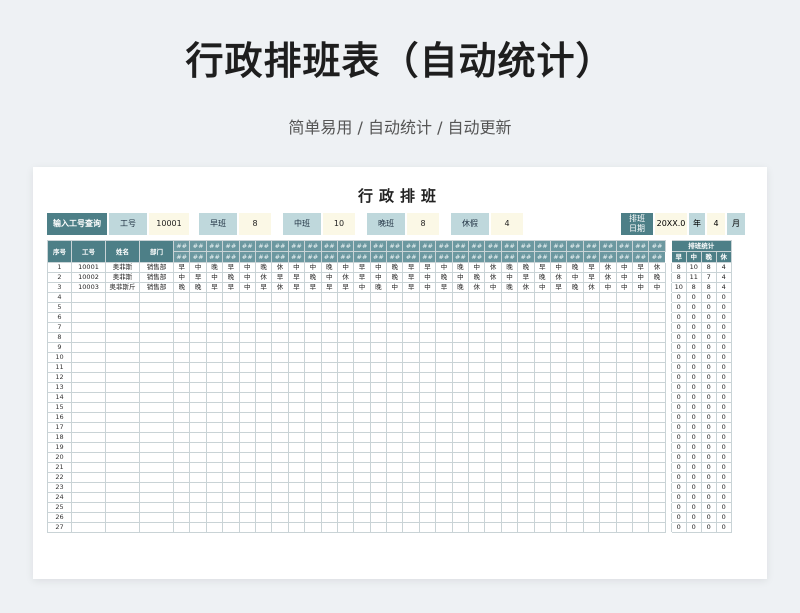 Image resolution: width=800 pixels, height=613 pixels. What do you see at coordinates (88, 277) in the screenshot?
I see `id-cell: 10002` at bounding box center [88, 277].